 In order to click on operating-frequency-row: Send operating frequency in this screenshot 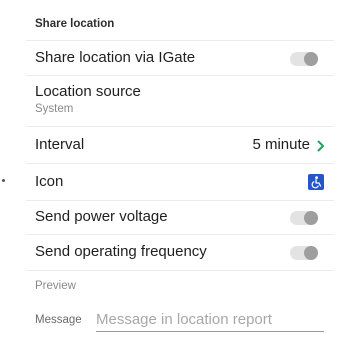, I will do `click(180, 252)`.